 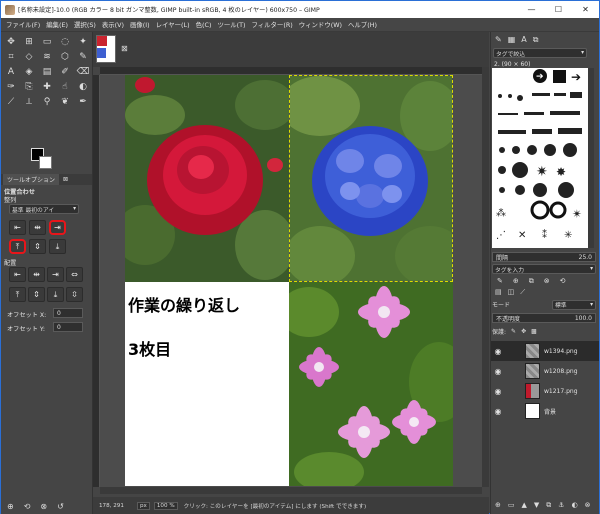 What do you see at coordinates (545, 411) in the screenshot?
I see `layer-row: ◉ 背景` at bounding box center [545, 411].